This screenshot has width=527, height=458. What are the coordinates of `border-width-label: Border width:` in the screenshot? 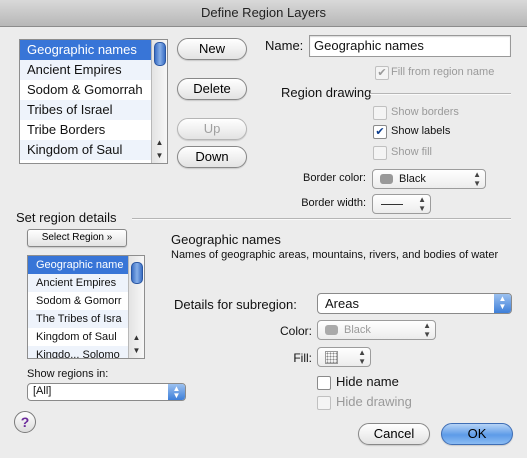 It's located at (333, 203).